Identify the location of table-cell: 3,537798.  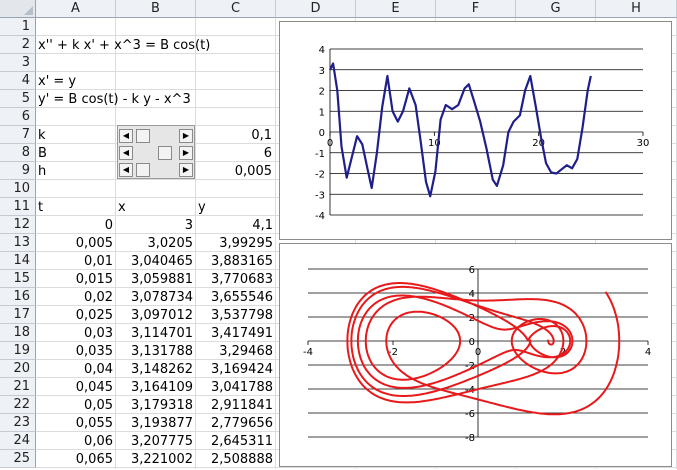
(234, 316).